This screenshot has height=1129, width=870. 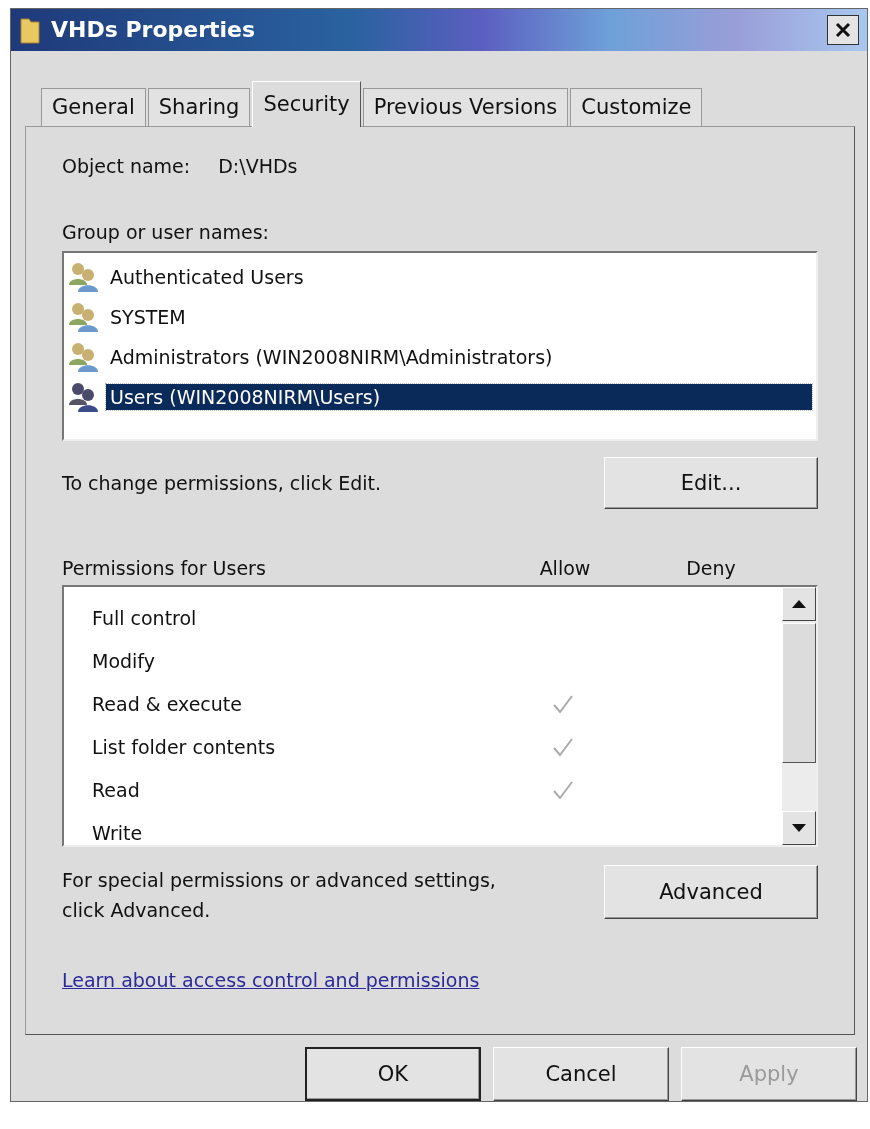 What do you see at coordinates (166, 231) in the screenshot?
I see `group-list-label: Group or user names:` at bounding box center [166, 231].